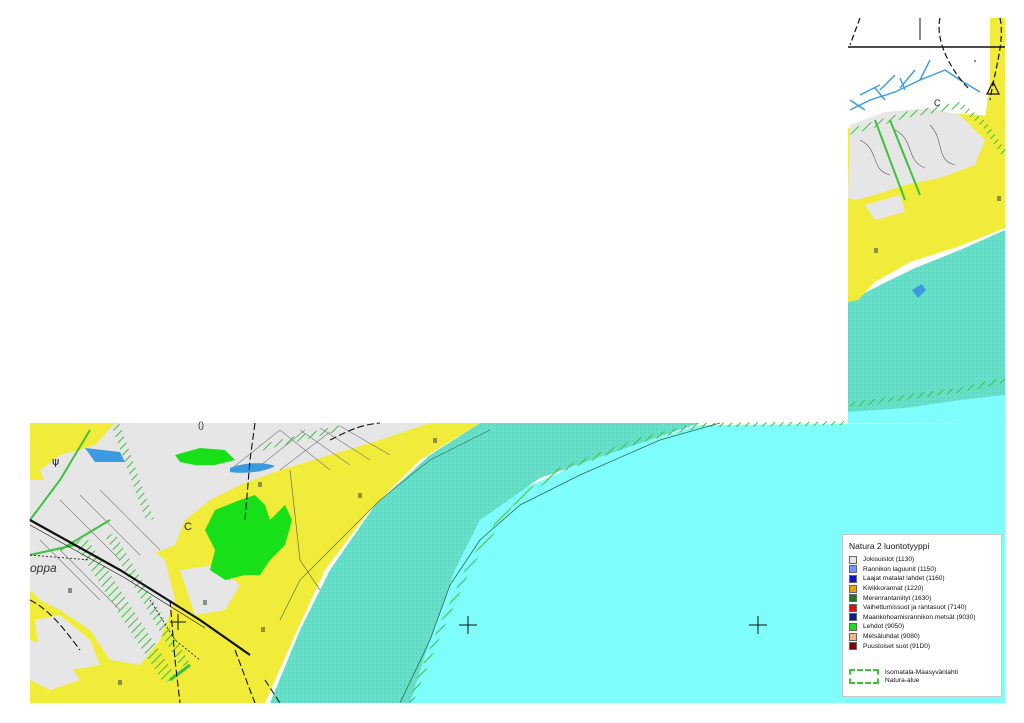 The image size is (1024, 723). I want to click on legend-item: Vaihettumissuot ja rantasuot (7140), so click(912, 608).